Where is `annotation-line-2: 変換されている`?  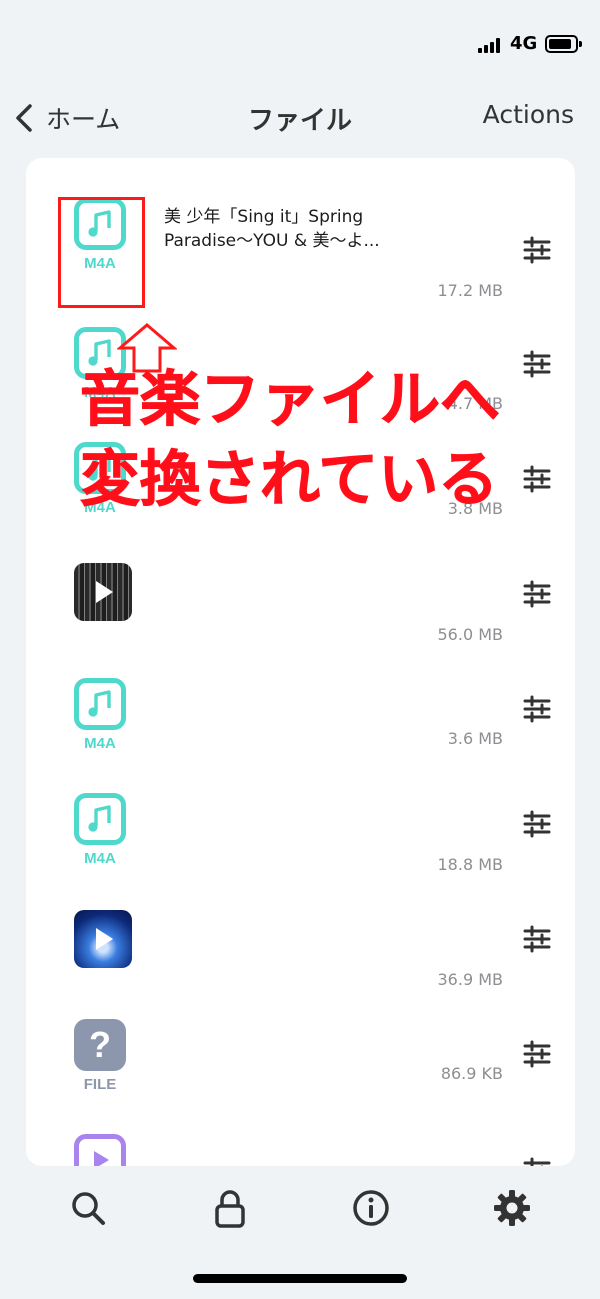
annotation-line-2: 変換されている is located at coordinates (289, 480).